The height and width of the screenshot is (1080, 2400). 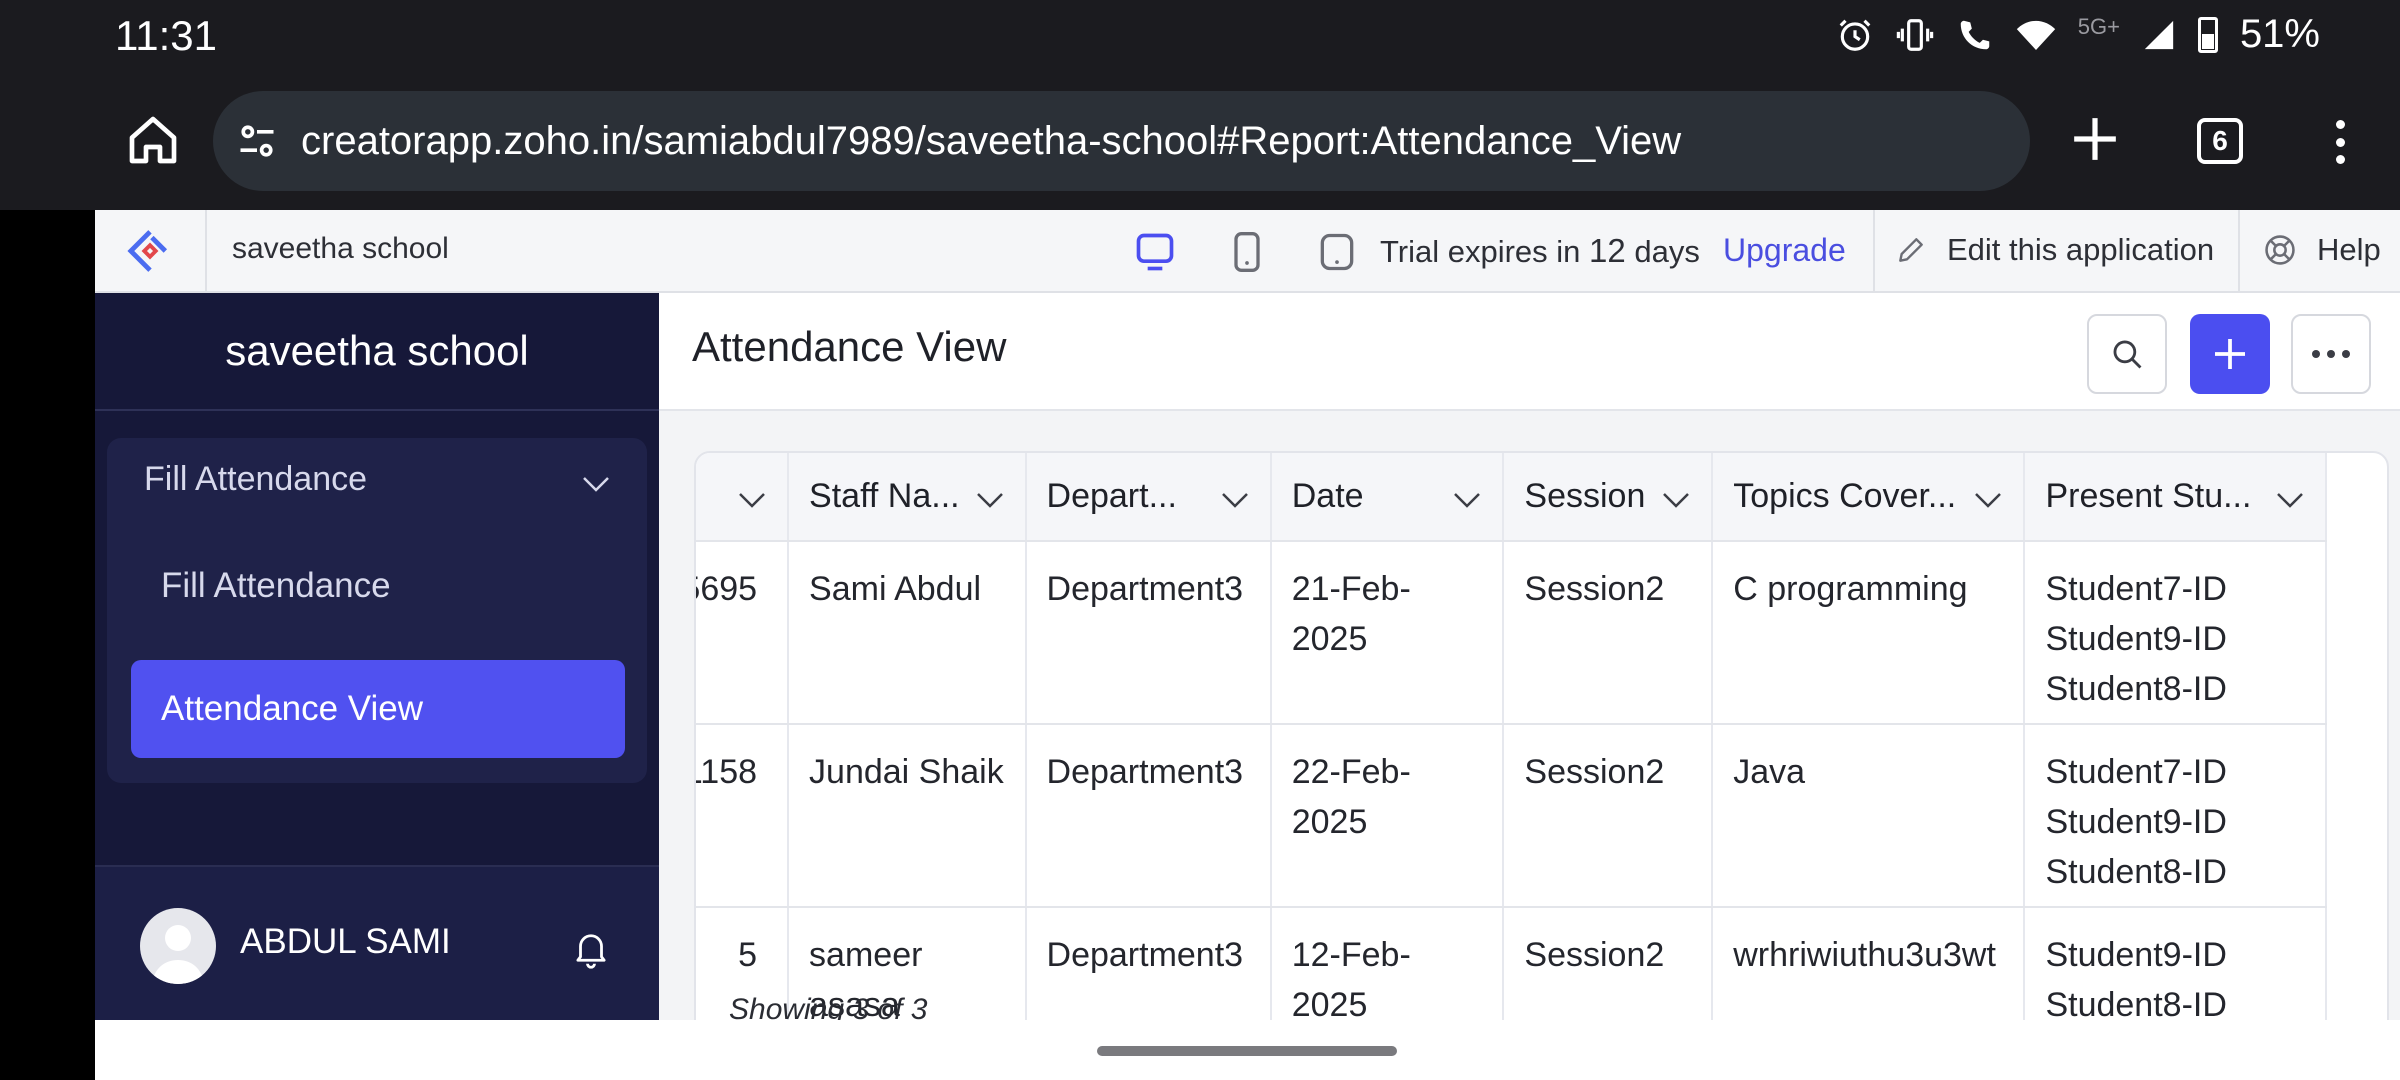 I want to click on status-icons: 5G+ 51%, so click(x=2078, y=34).